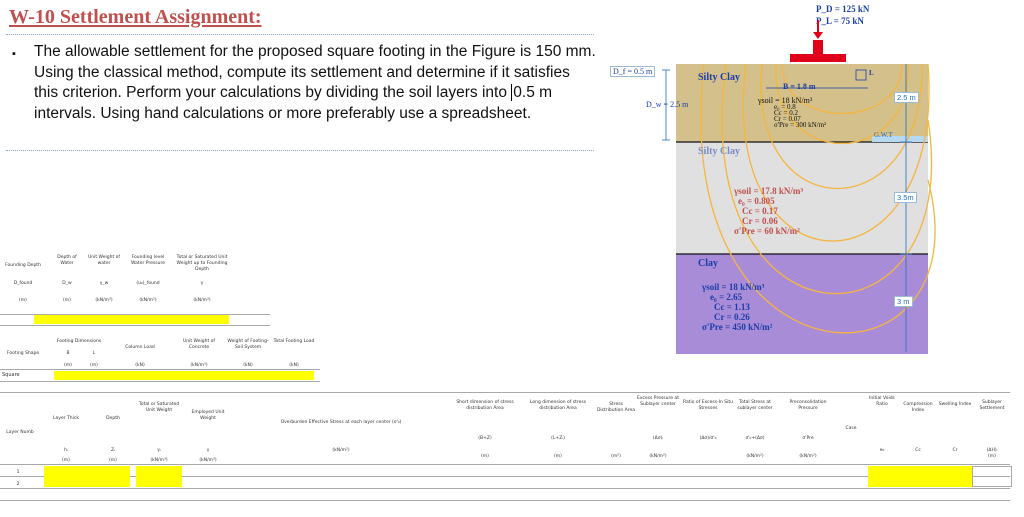  I want to click on row-number-1: 1, so click(18, 472).